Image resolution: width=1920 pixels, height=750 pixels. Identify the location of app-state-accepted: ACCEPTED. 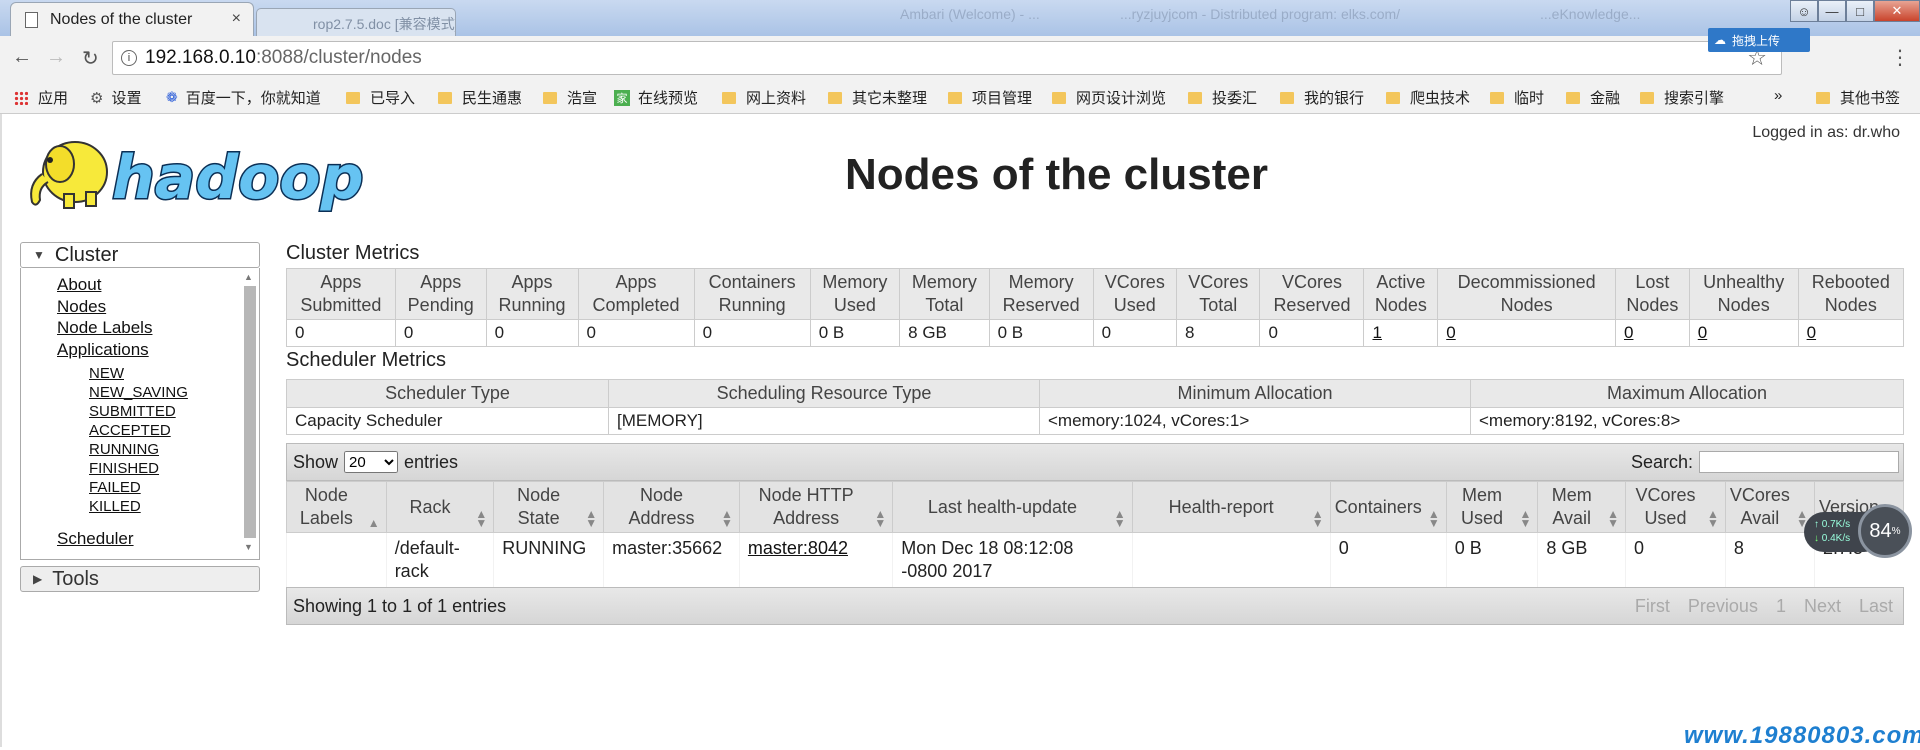
(174, 430).